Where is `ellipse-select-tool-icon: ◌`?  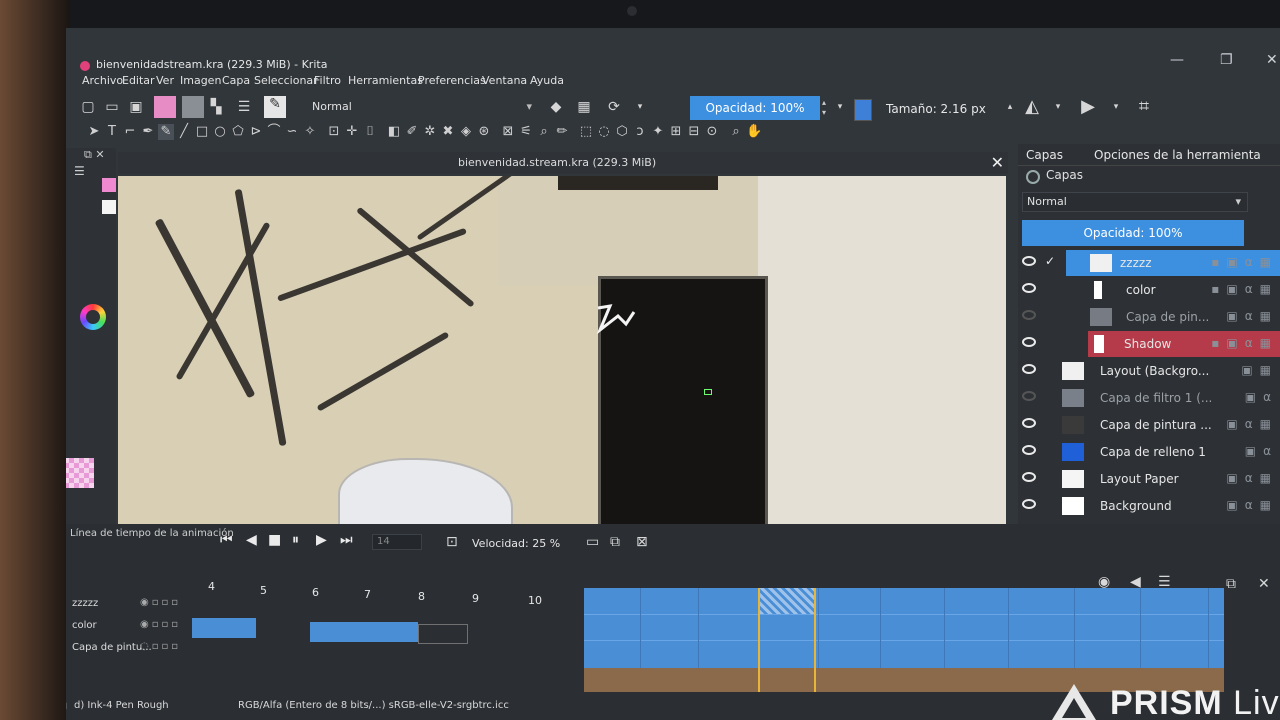
ellipse-select-tool-icon: ◌ is located at coordinates (604, 132).